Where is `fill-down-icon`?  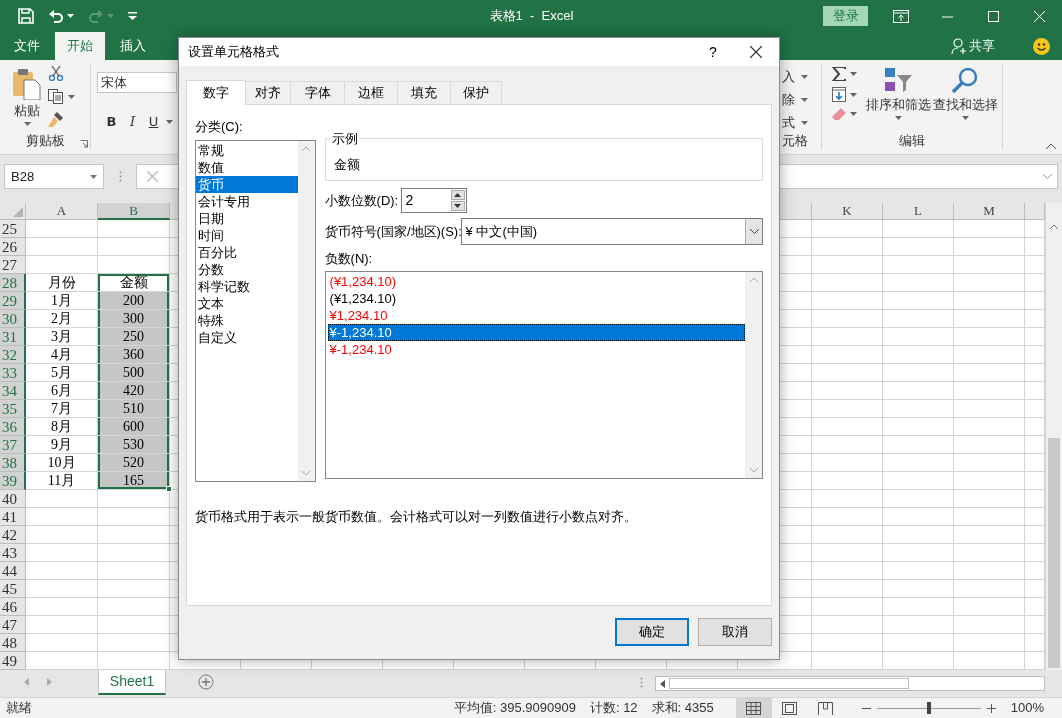
fill-down-icon is located at coordinates (839, 94).